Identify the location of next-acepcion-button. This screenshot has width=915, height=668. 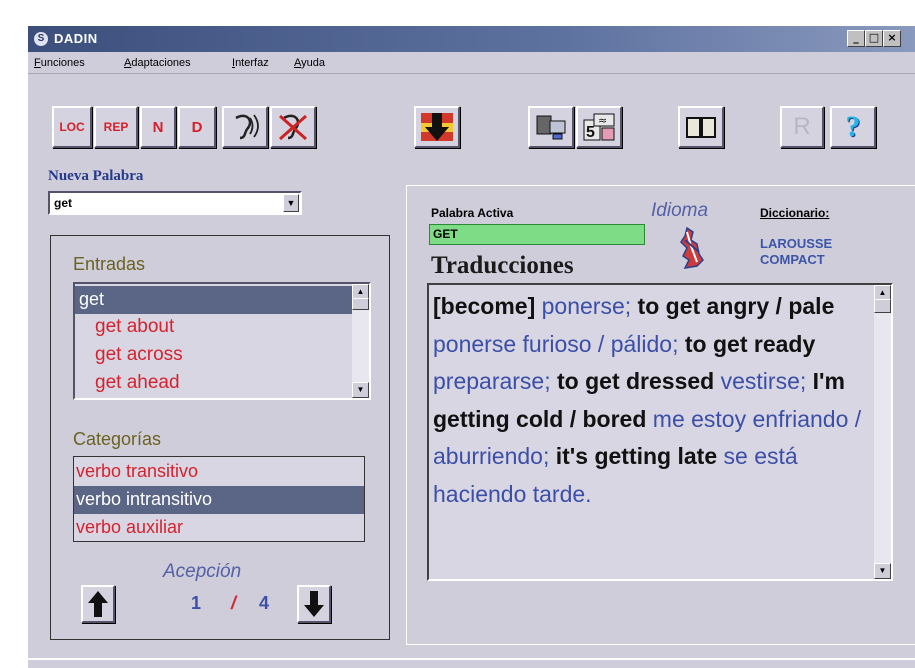
(314, 604).